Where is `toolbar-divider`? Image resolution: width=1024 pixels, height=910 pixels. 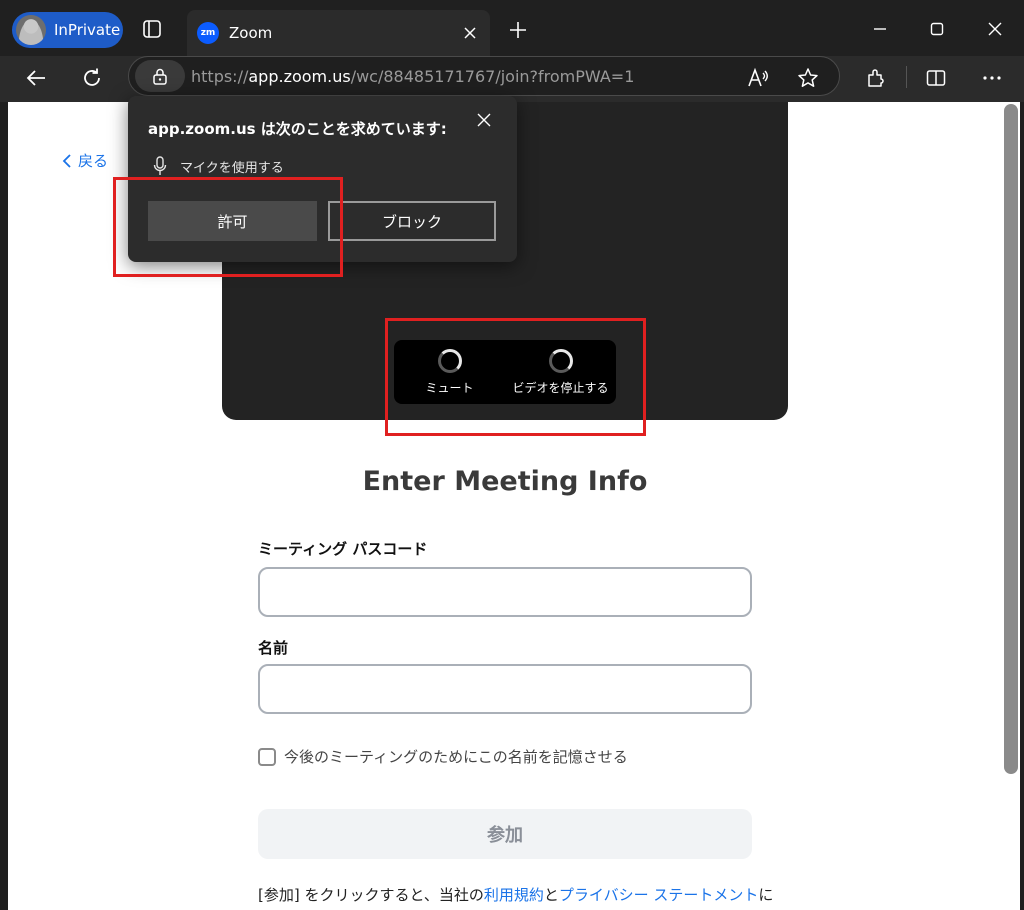 toolbar-divider is located at coordinates (906, 77).